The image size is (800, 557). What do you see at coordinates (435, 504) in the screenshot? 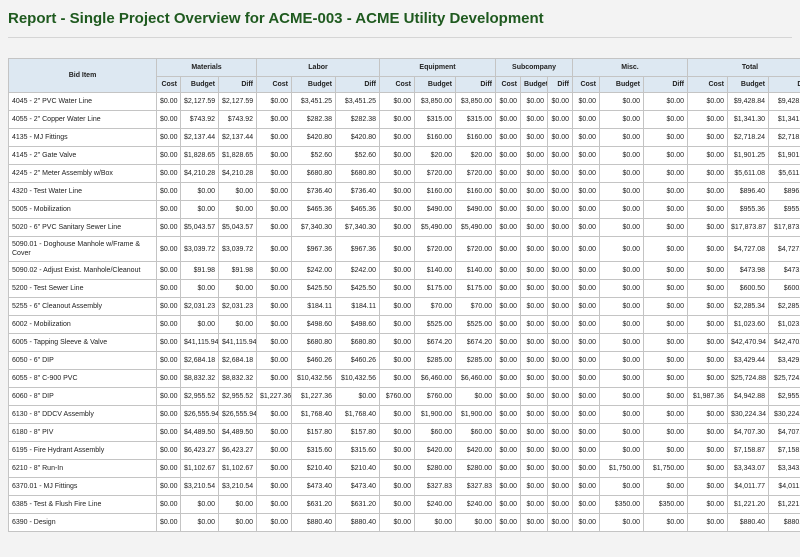
I see `value-cell: $240.00` at bounding box center [435, 504].